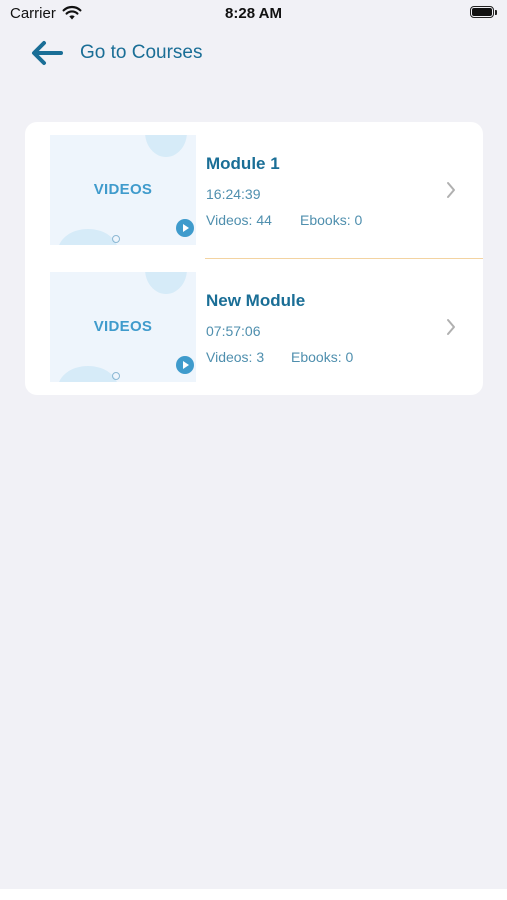 This screenshot has height=900, width=507. Describe the element at coordinates (233, 194) in the screenshot. I see `module-duration: 16:24:39` at that location.